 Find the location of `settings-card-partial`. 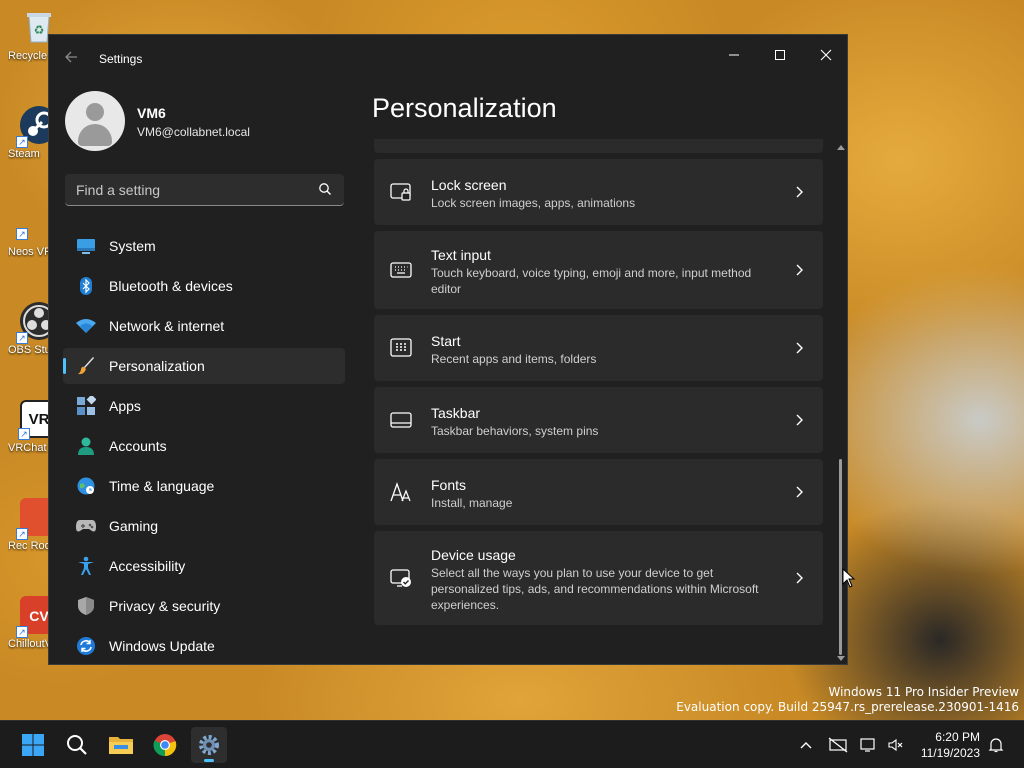

settings-card-partial is located at coordinates (598, 146).